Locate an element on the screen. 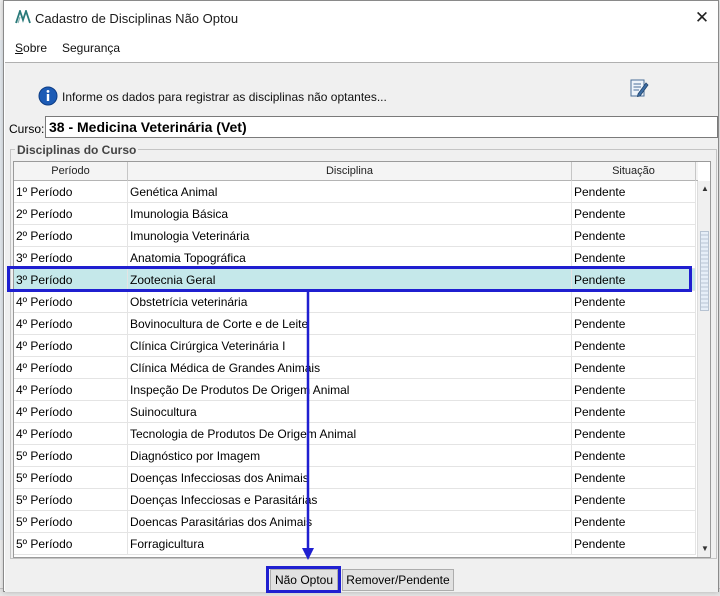  cell-disciplina: Bovinocultura de Corte e de Leite is located at coordinates (350, 324).